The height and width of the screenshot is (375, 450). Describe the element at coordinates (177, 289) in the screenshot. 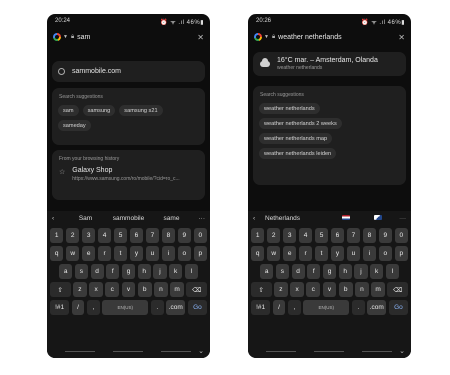

I see `key: m` at that location.